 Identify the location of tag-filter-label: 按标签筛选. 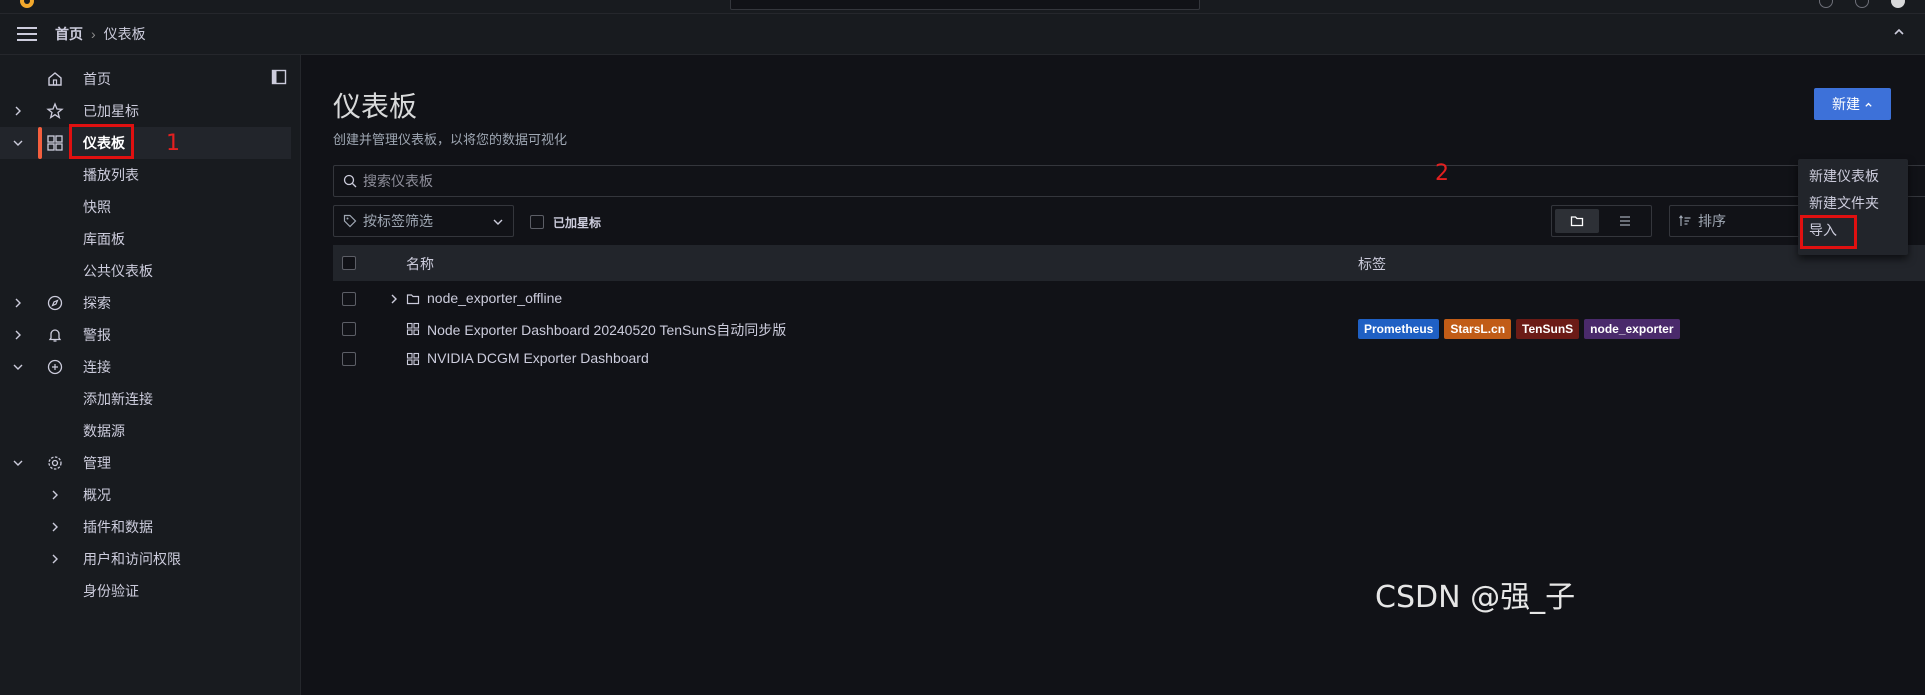
(398, 221).